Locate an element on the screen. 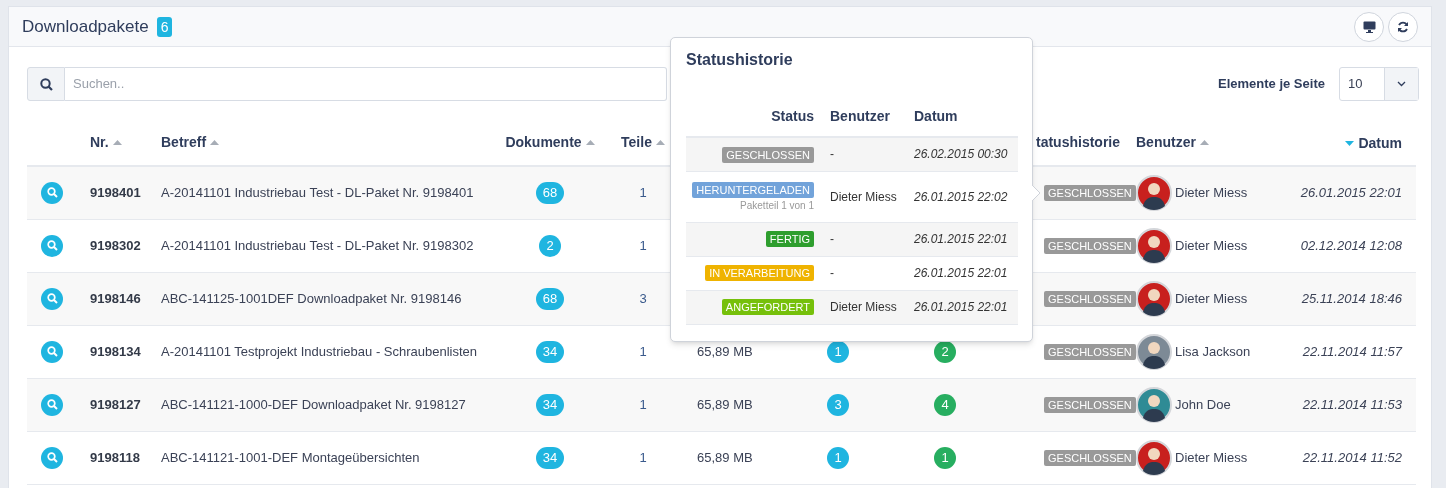 This screenshot has height=488, width=1446. status-label: HERUNTERGELADEN is located at coordinates (753, 189).